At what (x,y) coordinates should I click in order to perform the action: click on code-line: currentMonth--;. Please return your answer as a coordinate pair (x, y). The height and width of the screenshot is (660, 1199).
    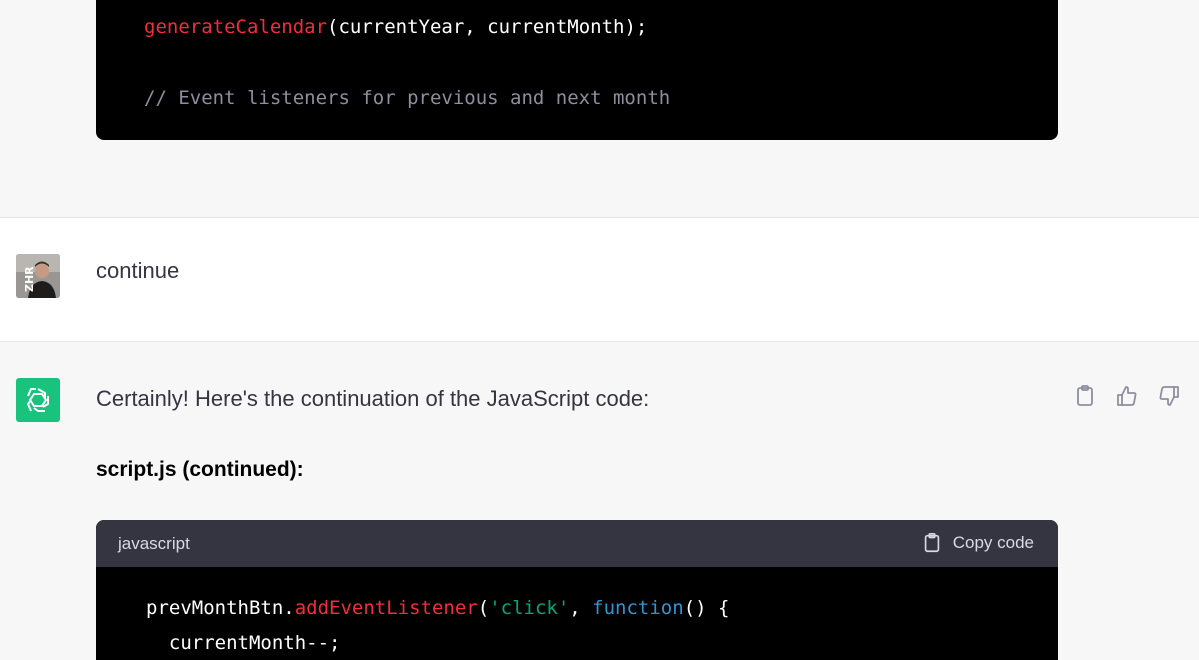
    Looking at the image, I should click on (243, 643).